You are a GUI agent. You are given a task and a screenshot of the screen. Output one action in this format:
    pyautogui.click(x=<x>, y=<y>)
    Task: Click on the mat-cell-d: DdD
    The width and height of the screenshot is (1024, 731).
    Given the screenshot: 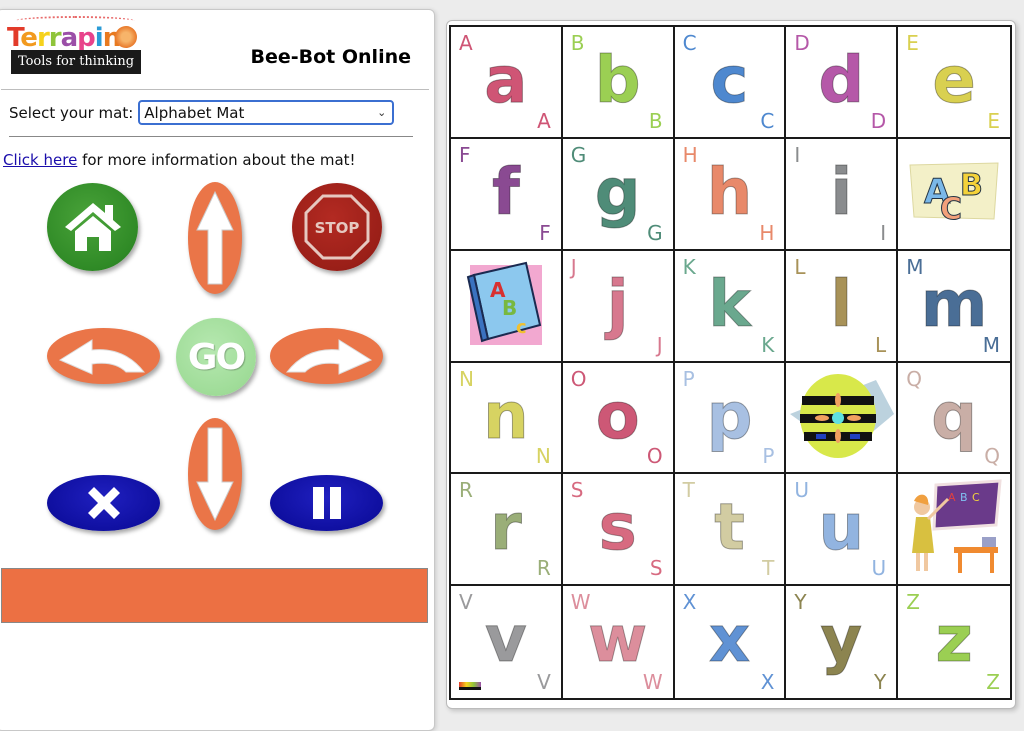 What is the action you would take?
    pyautogui.click(x=842, y=83)
    